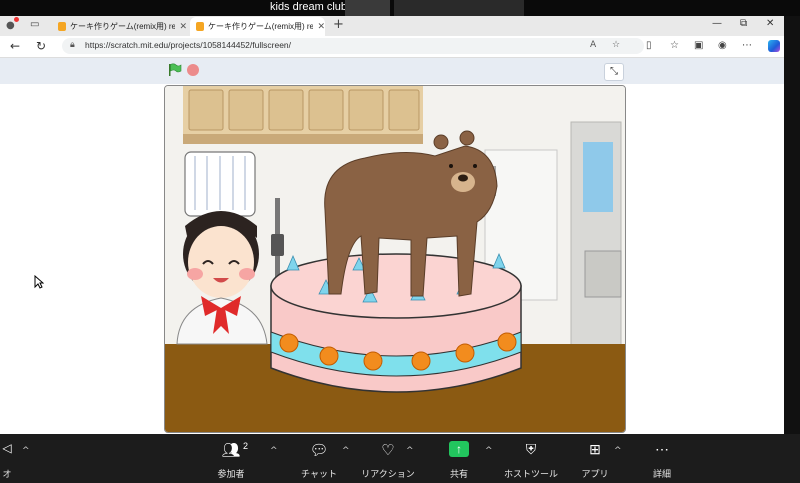  What do you see at coordinates (662, 449) in the screenshot?
I see `more-icon: ⋯` at bounding box center [662, 449].